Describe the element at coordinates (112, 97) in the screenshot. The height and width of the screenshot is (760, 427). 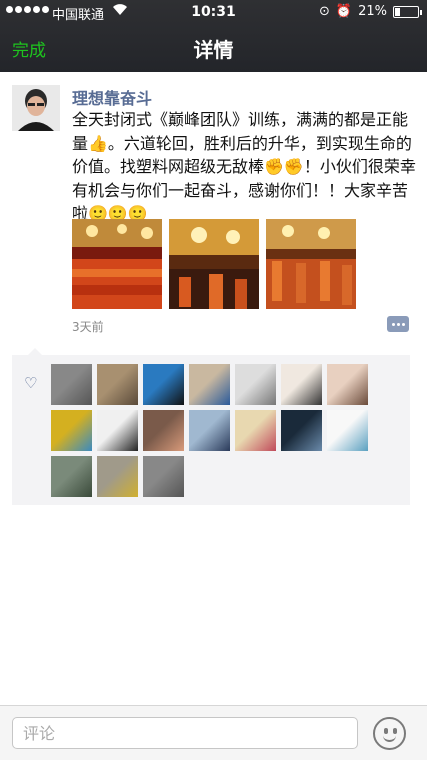
I see `author-name: 理想靠奋斗` at that location.